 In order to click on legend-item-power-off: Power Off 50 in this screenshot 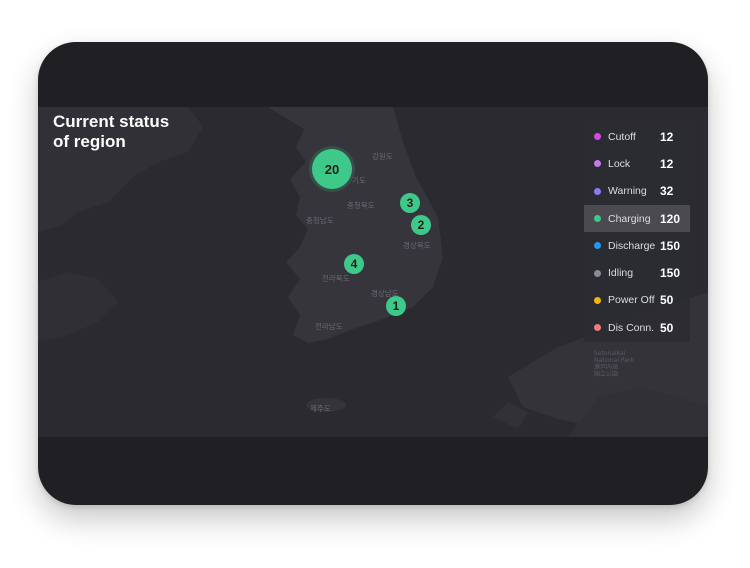, I will do `click(637, 300)`.